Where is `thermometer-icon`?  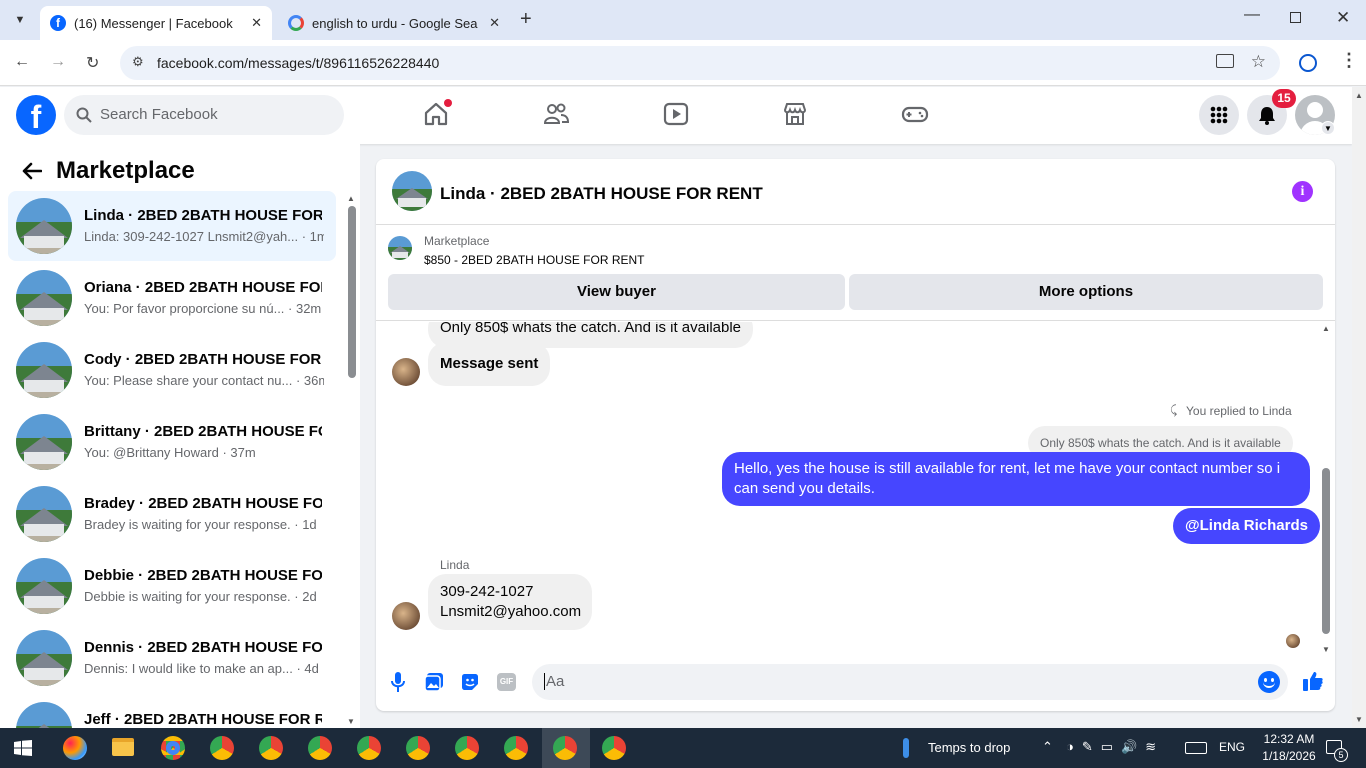 thermometer-icon is located at coordinates (906, 748).